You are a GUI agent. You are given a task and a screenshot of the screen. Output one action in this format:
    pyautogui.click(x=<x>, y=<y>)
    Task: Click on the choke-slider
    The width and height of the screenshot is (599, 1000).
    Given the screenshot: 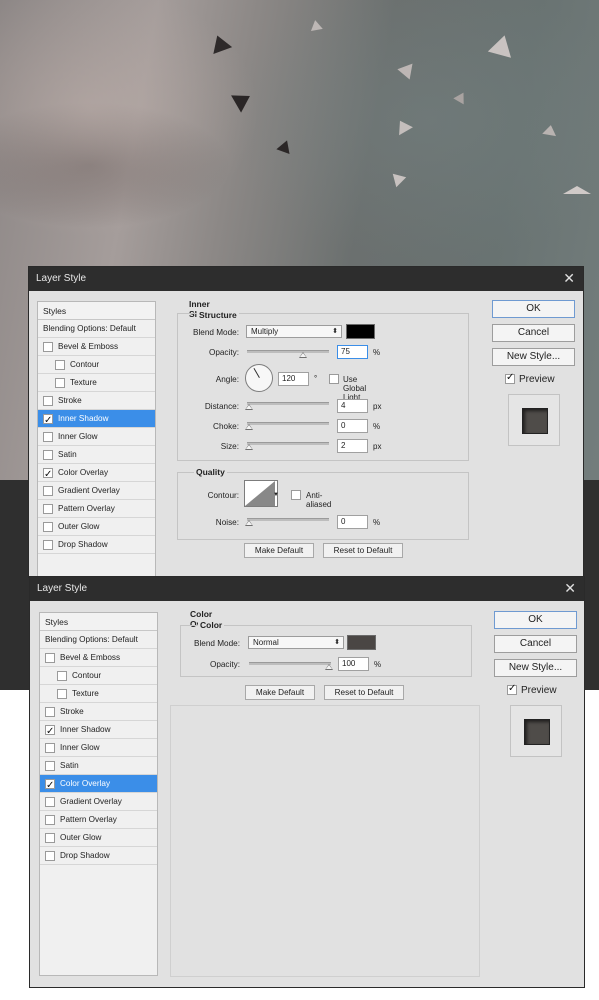 What is the action you would take?
    pyautogui.click(x=287, y=426)
    